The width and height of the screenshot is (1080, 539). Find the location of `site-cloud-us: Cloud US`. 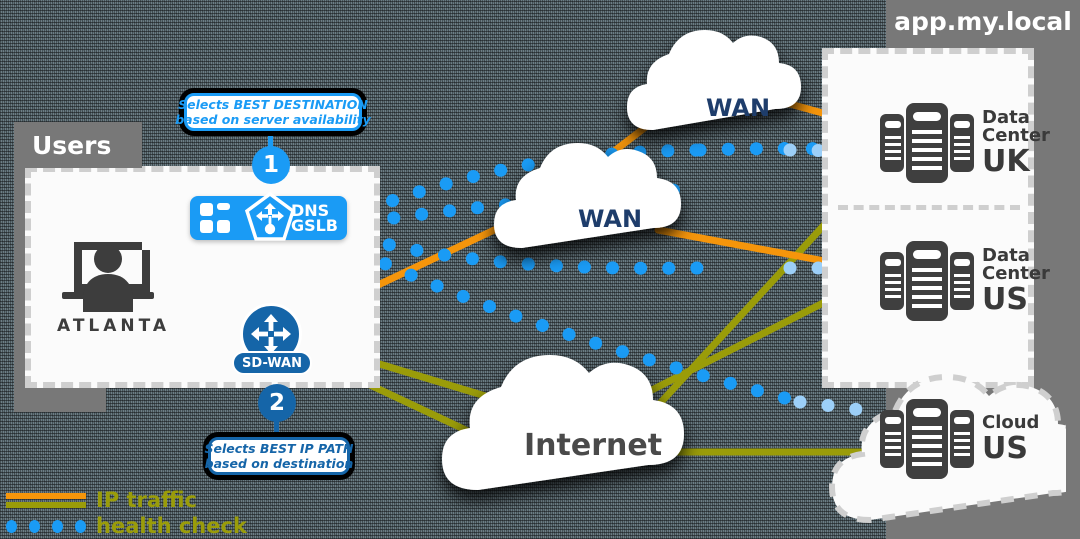

site-cloud-us: Cloud US is located at coordinates (959, 439).